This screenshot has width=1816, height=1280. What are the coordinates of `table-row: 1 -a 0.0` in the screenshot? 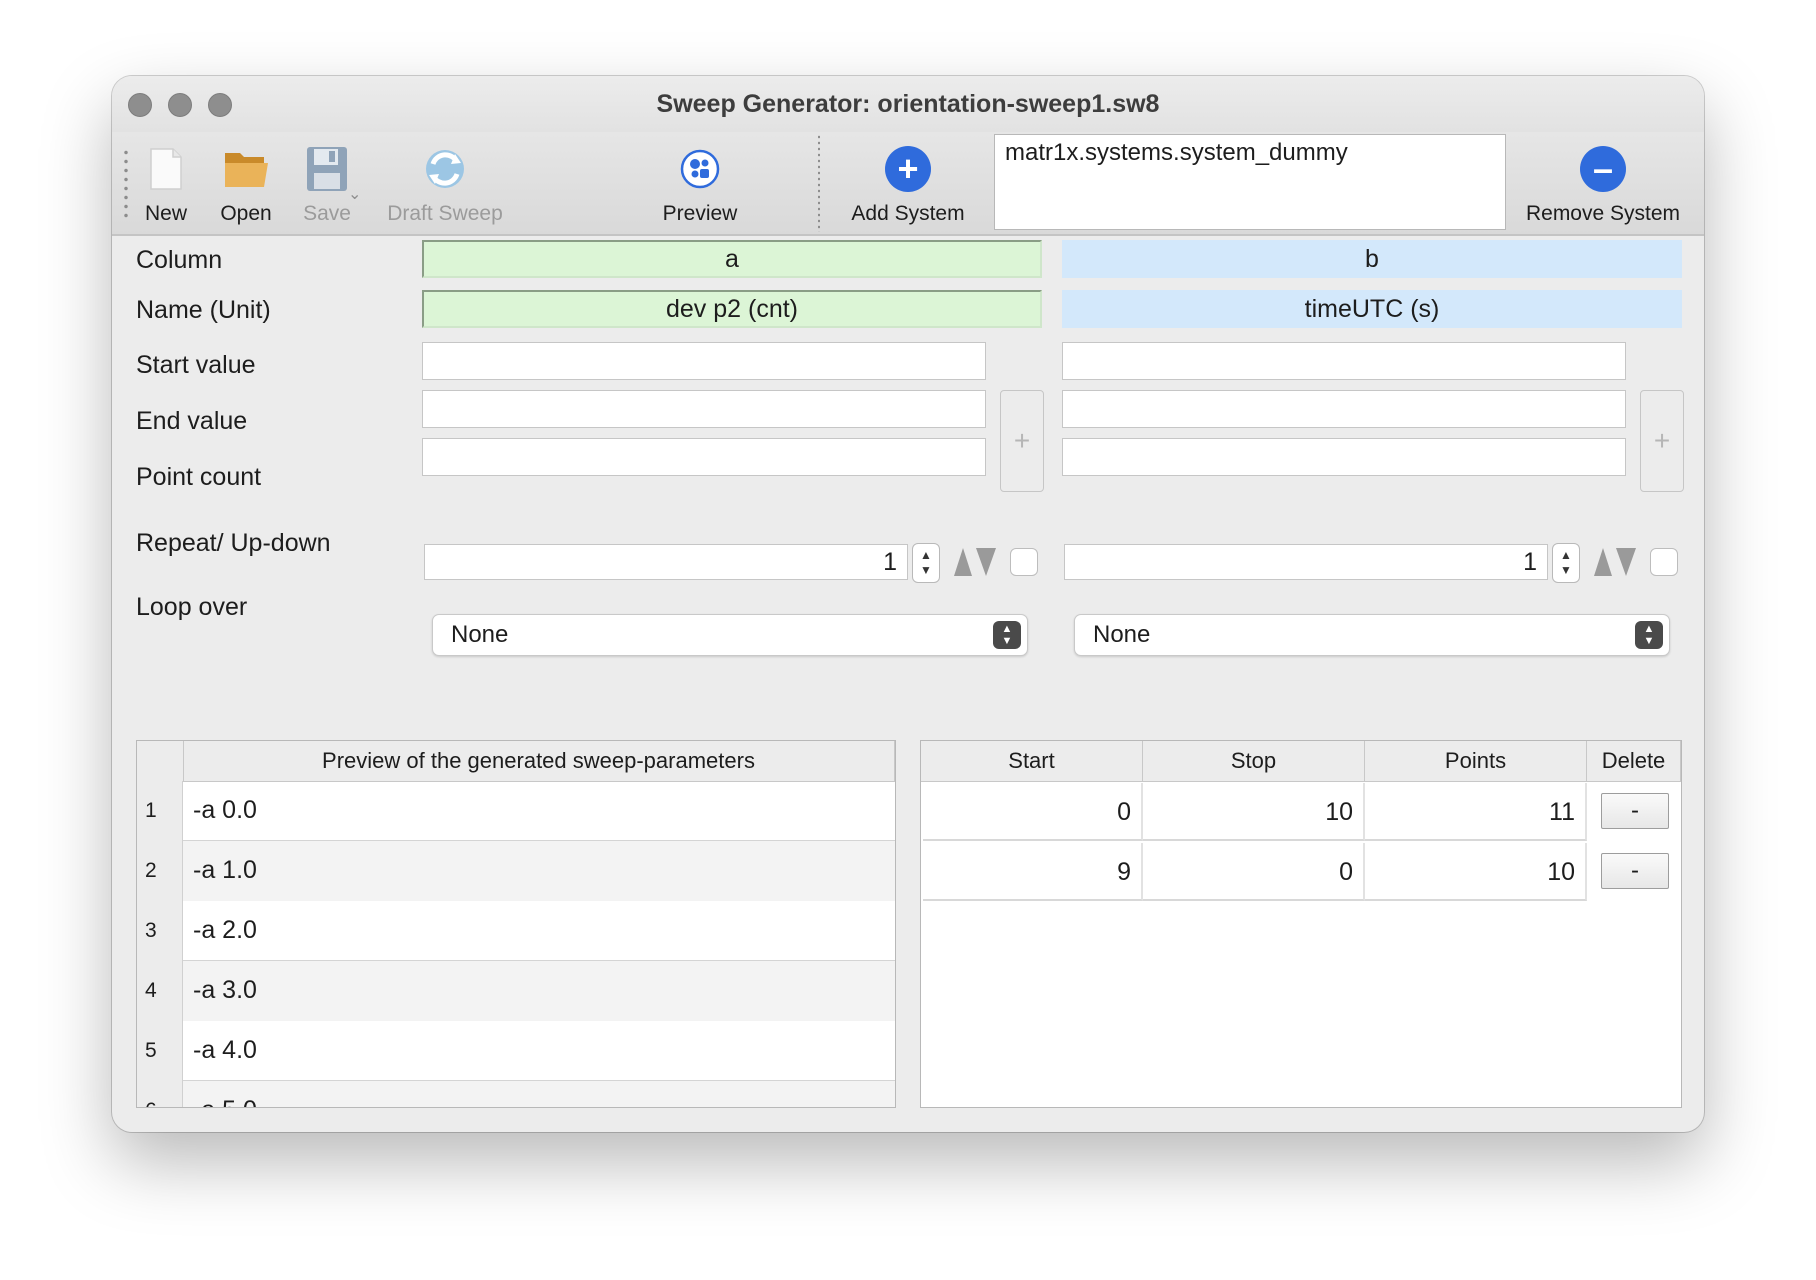 It's located at (516, 811).